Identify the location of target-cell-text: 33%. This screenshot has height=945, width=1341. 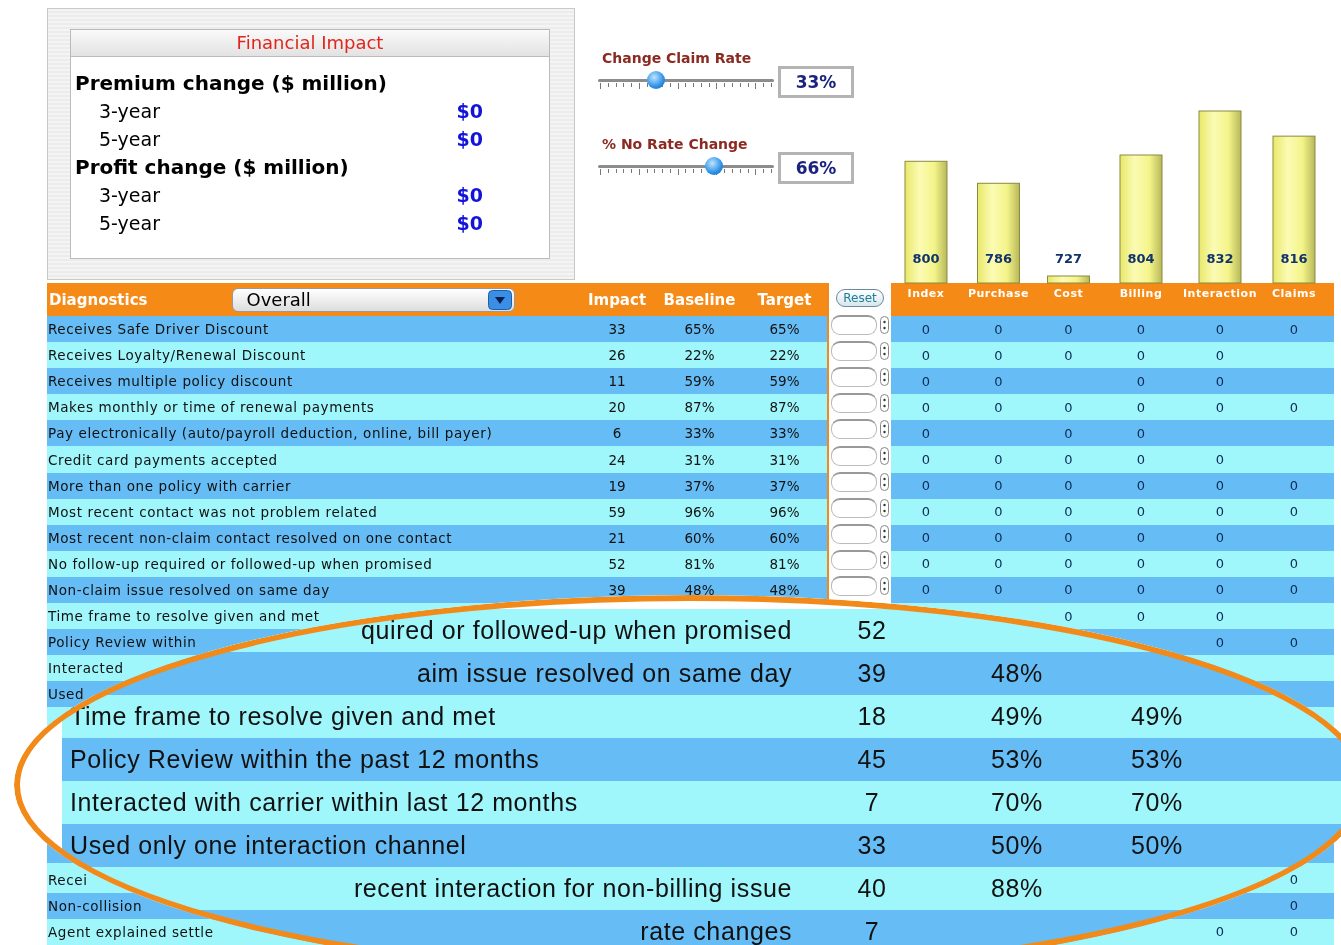
(784, 433).